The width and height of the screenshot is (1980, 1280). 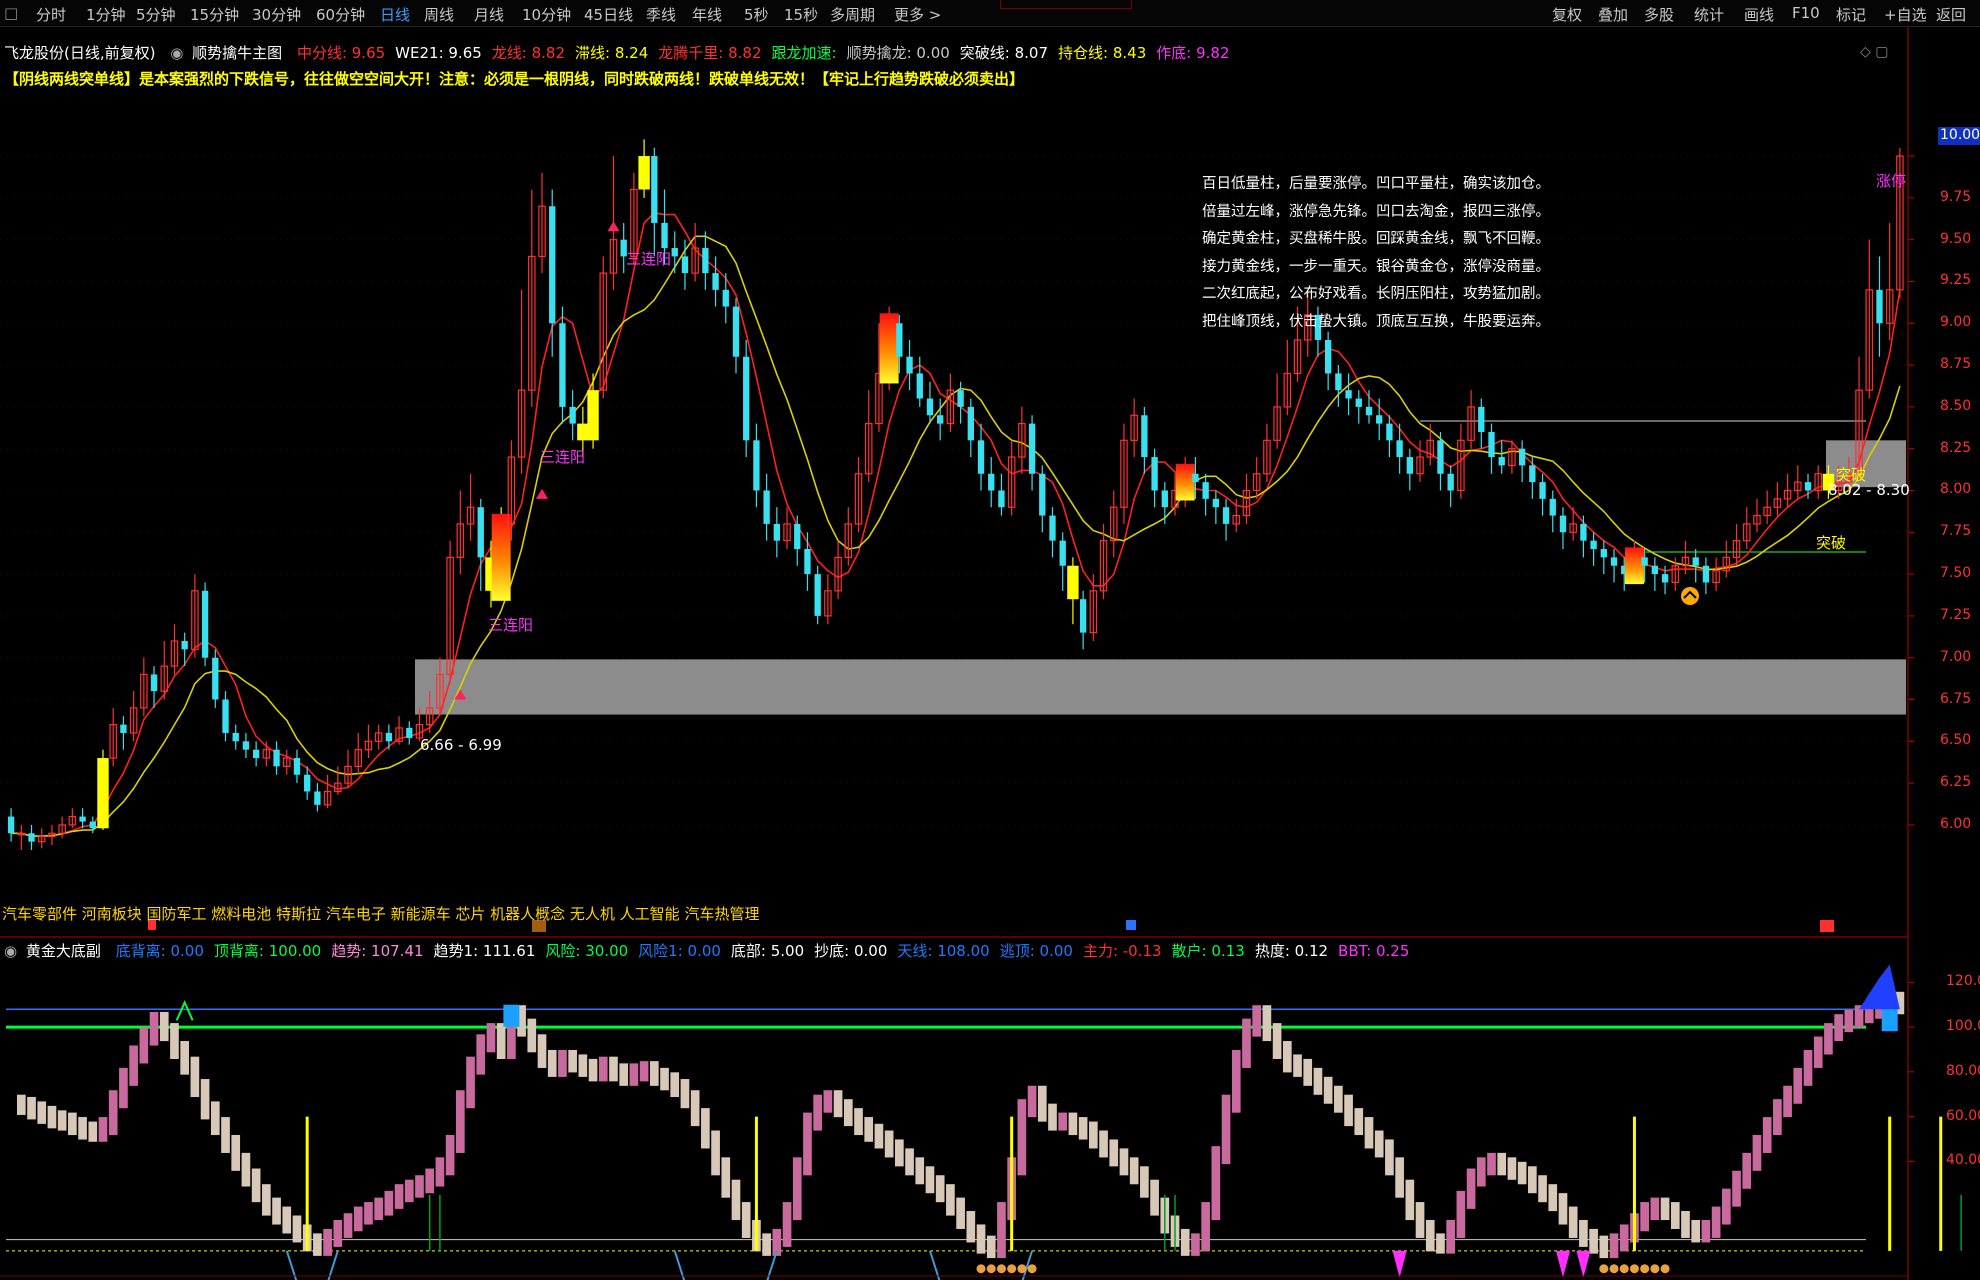 I want to click on period-tab-3: 15分钟, so click(x=214, y=14).